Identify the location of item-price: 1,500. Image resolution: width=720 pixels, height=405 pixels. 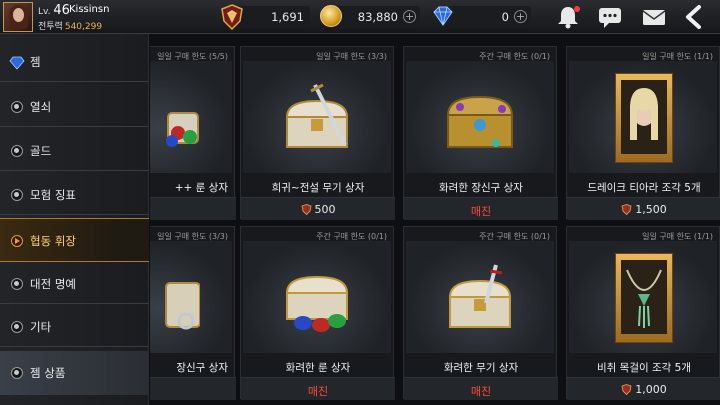
(643, 209).